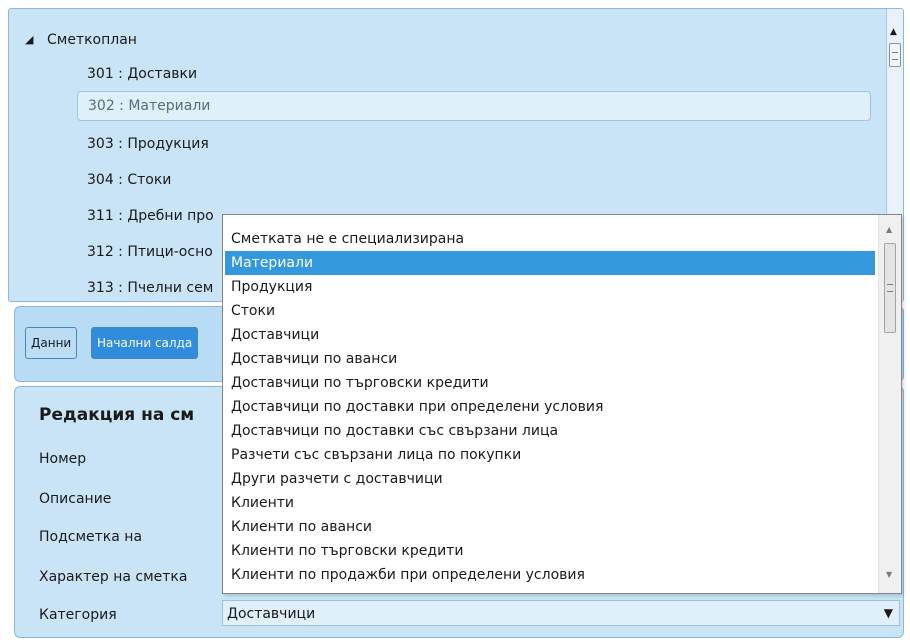 Image resolution: width=910 pixels, height=642 pixels. What do you see at coordinates (550, 503) in the screenshot?
I see `dropdown-option: Клиенти` at bounding box center [550, 503].